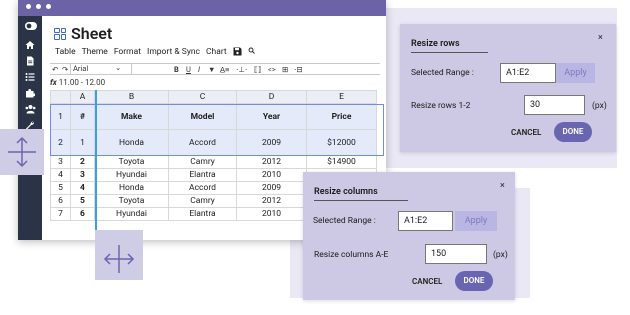  What do you see at coordinates (60, 162) in the screenshot?
I see `row-number: 3` at bounding box center [60, 162].